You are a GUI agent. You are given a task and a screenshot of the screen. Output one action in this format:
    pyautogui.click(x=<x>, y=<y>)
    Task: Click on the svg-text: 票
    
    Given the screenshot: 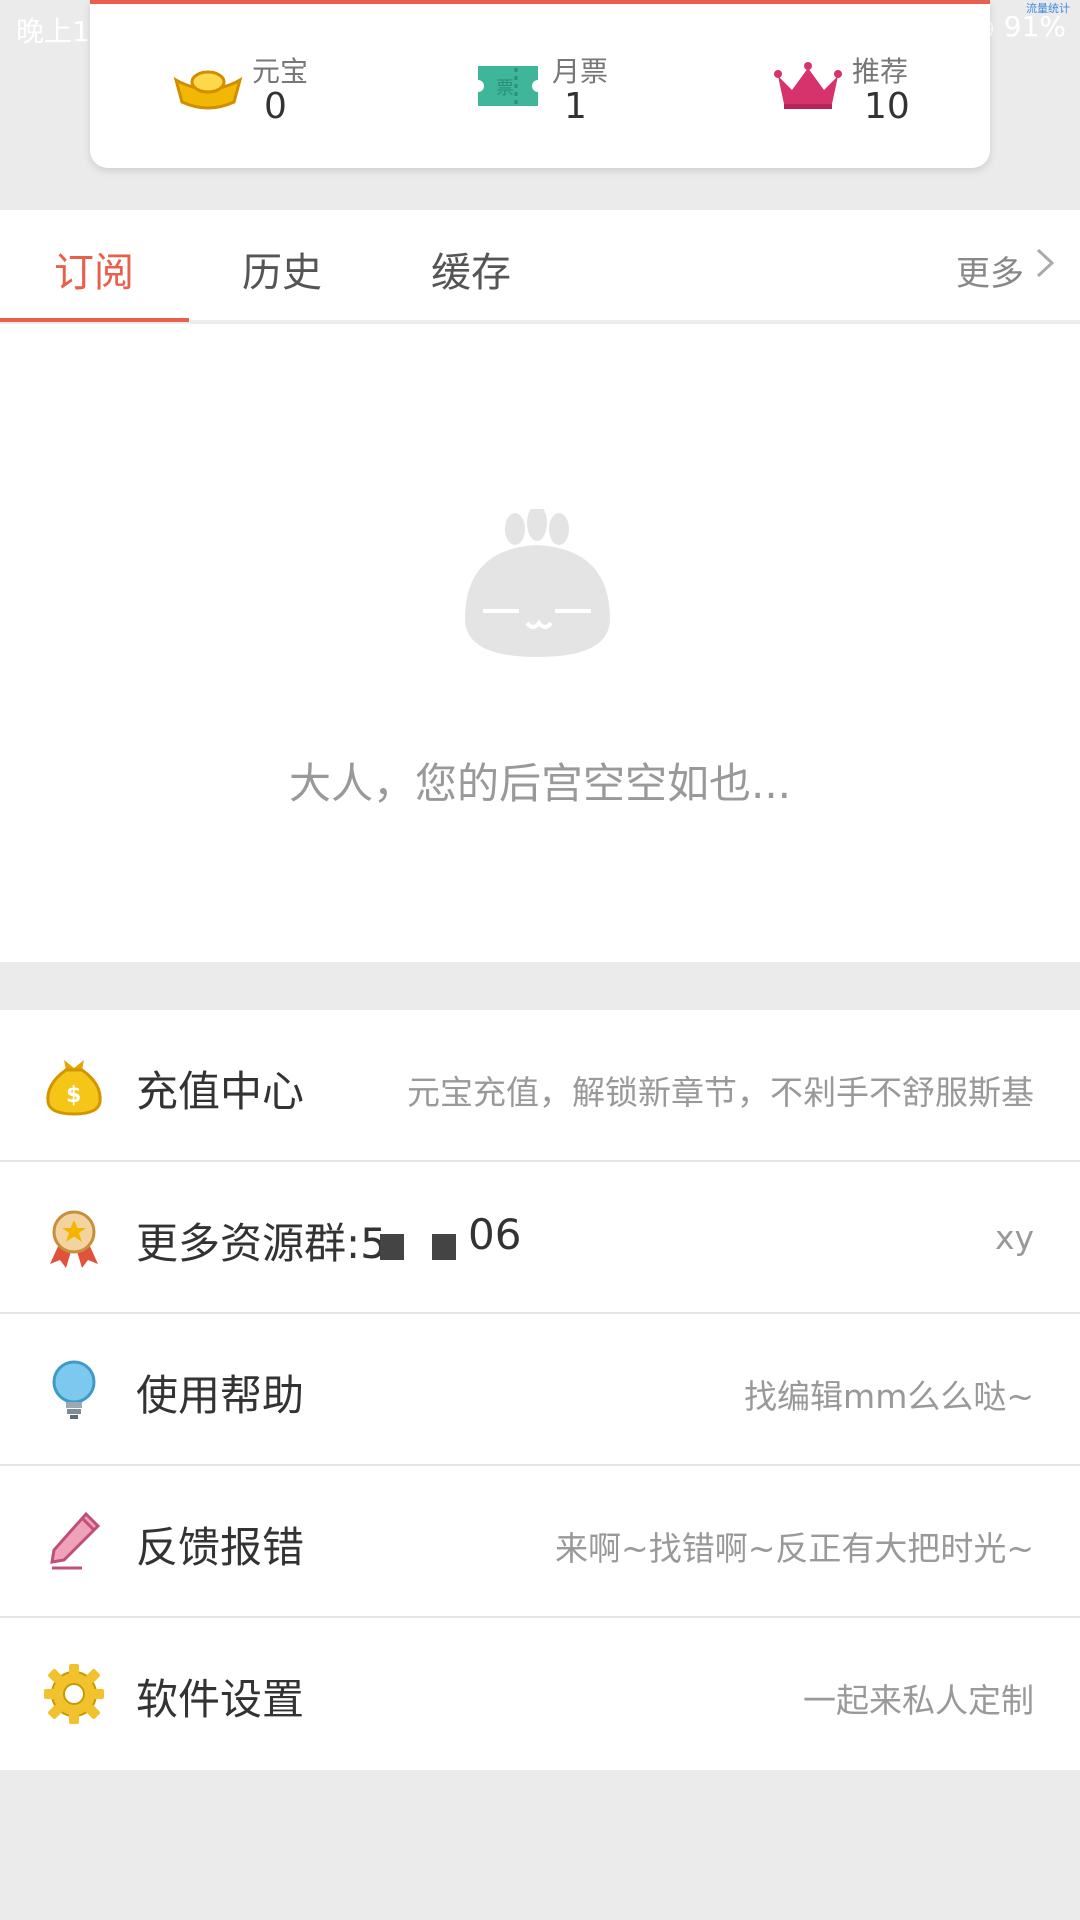 What is the action you would take?
    pyautogui.click(x=505, y=88)
    